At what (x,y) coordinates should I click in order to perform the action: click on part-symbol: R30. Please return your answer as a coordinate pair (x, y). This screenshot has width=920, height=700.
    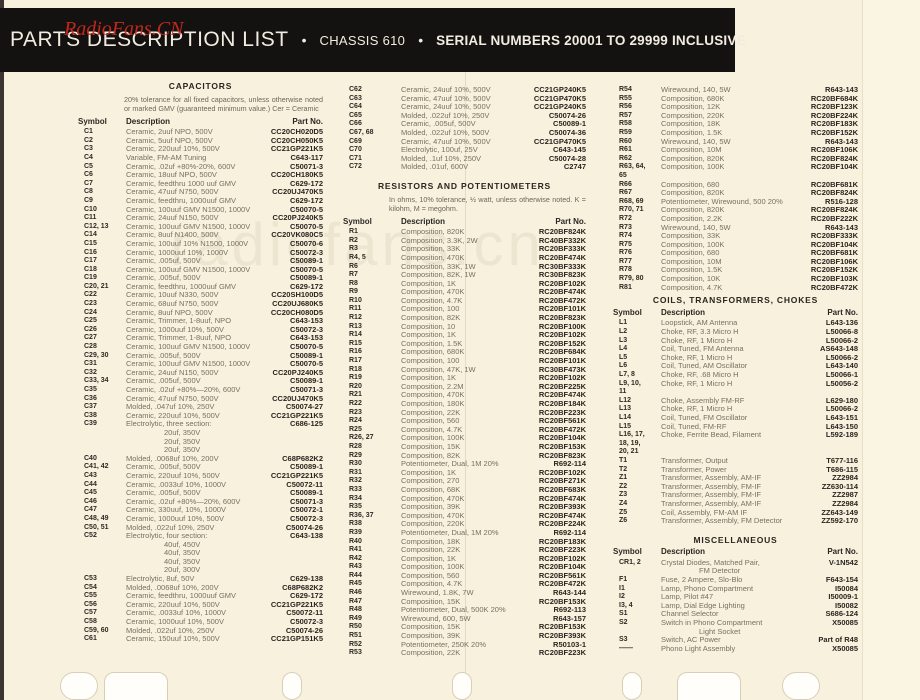
    Looking at the image, I should click on (355, 464).